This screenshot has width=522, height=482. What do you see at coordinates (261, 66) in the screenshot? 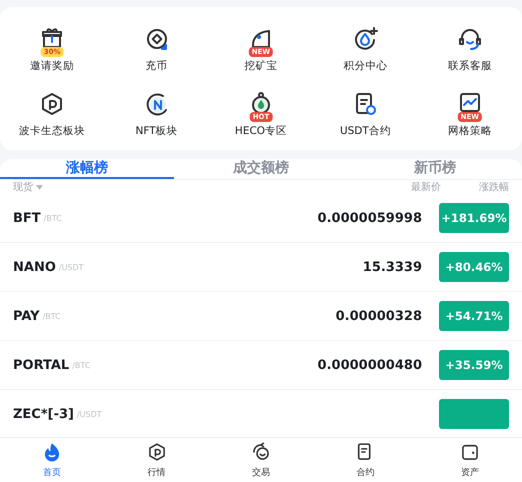
I see `shortcut-label: 挖矿宝` at bounding box center [261, 66].